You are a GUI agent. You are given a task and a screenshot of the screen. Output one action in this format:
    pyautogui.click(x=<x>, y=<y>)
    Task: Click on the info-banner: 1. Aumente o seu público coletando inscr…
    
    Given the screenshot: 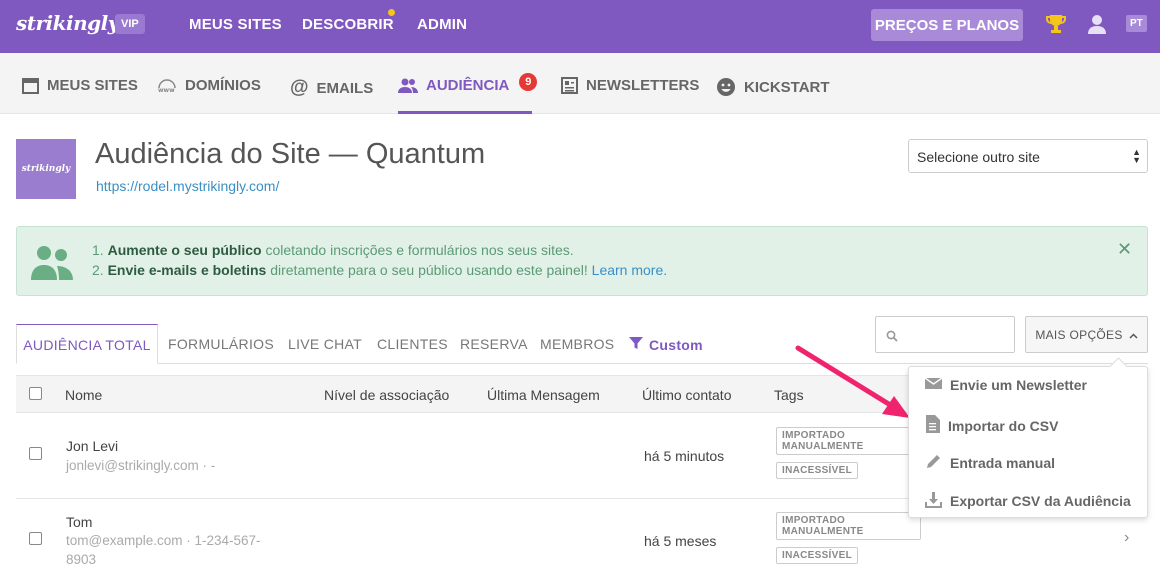 What is the action you would take?
    pyautogui.click(x=582, y=261)
    